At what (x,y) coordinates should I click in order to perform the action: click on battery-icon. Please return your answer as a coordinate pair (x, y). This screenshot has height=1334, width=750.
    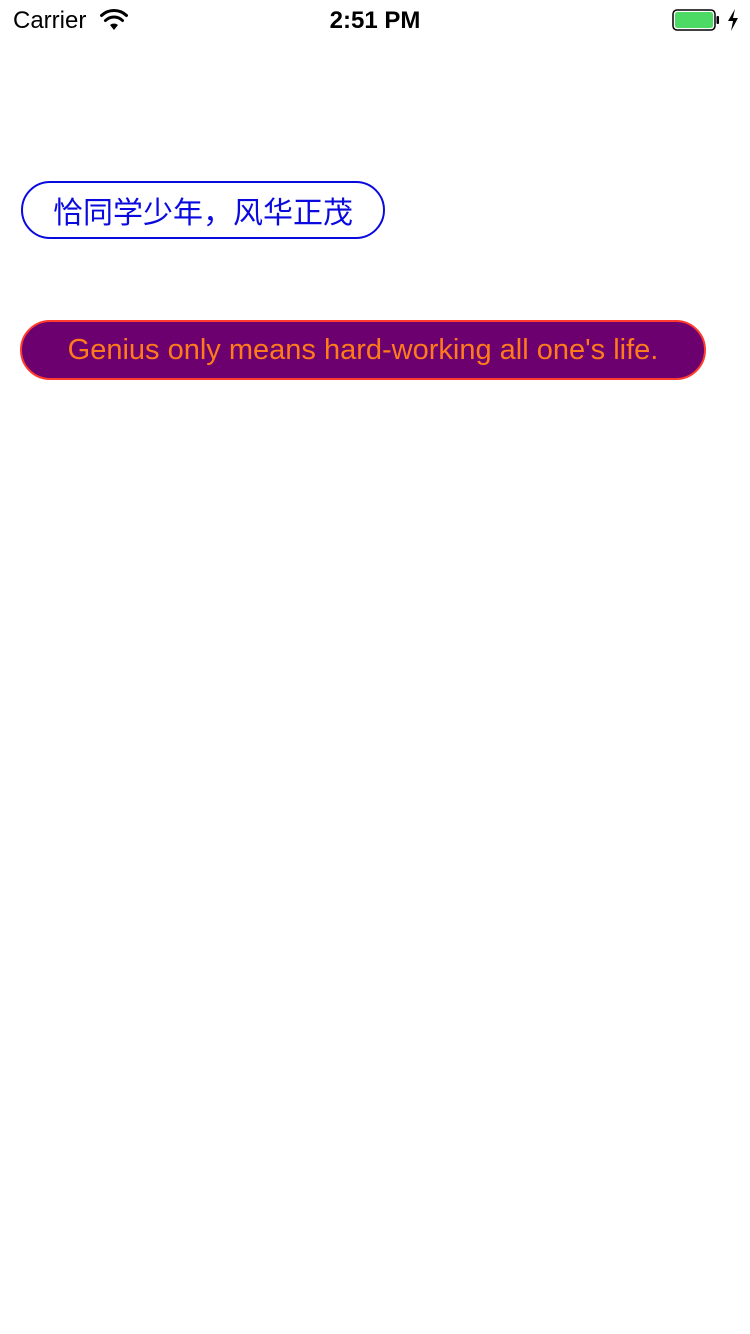
    Looking at the image, I should click on (695, 20).